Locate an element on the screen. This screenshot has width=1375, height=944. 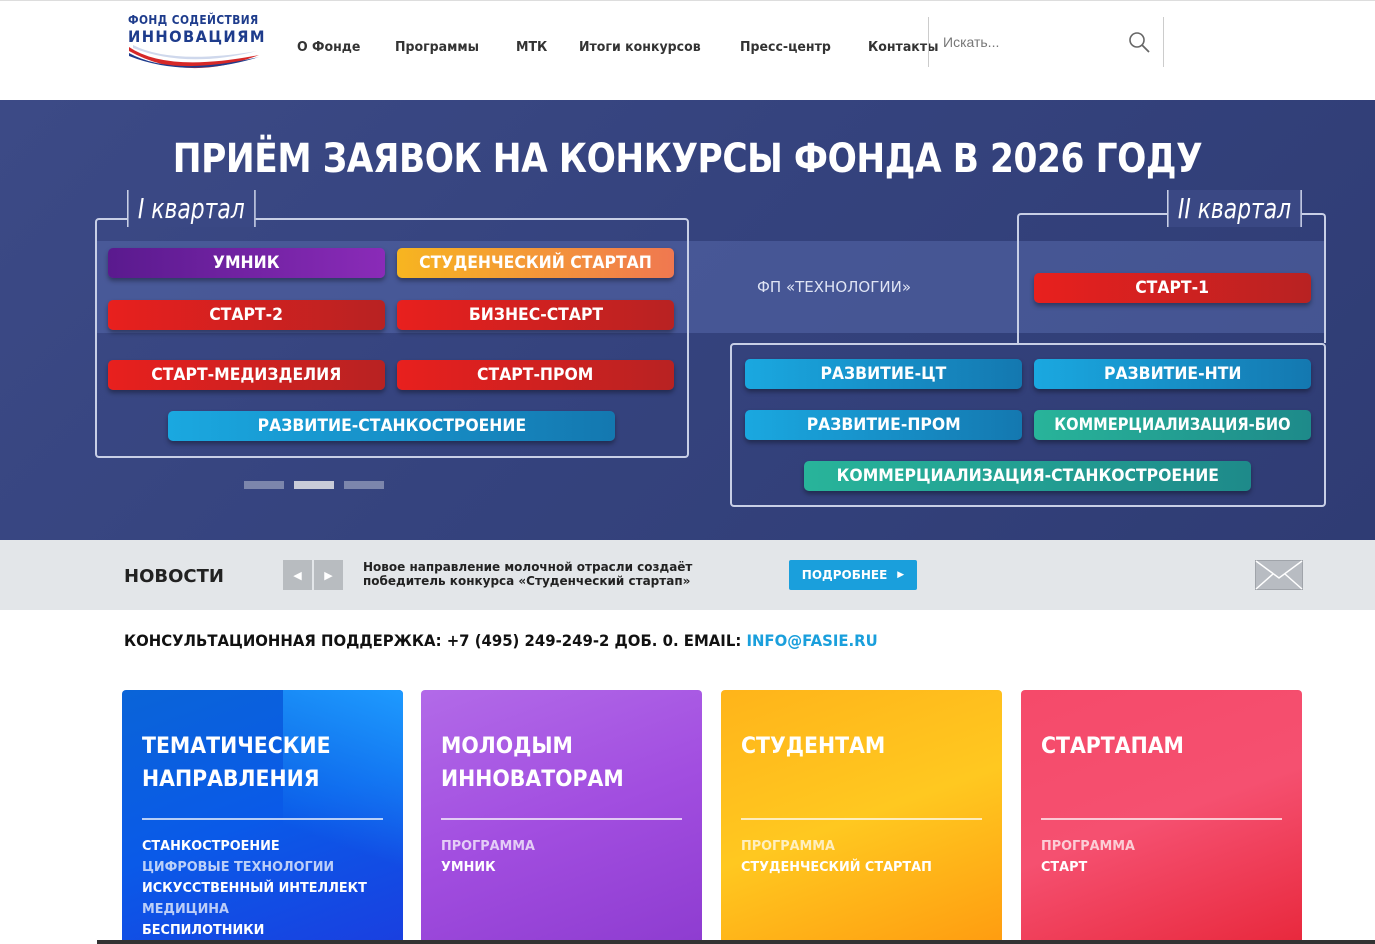
pill-business-start: БИЗНЕС-СТАРТ is located at coordinates (535, 315).